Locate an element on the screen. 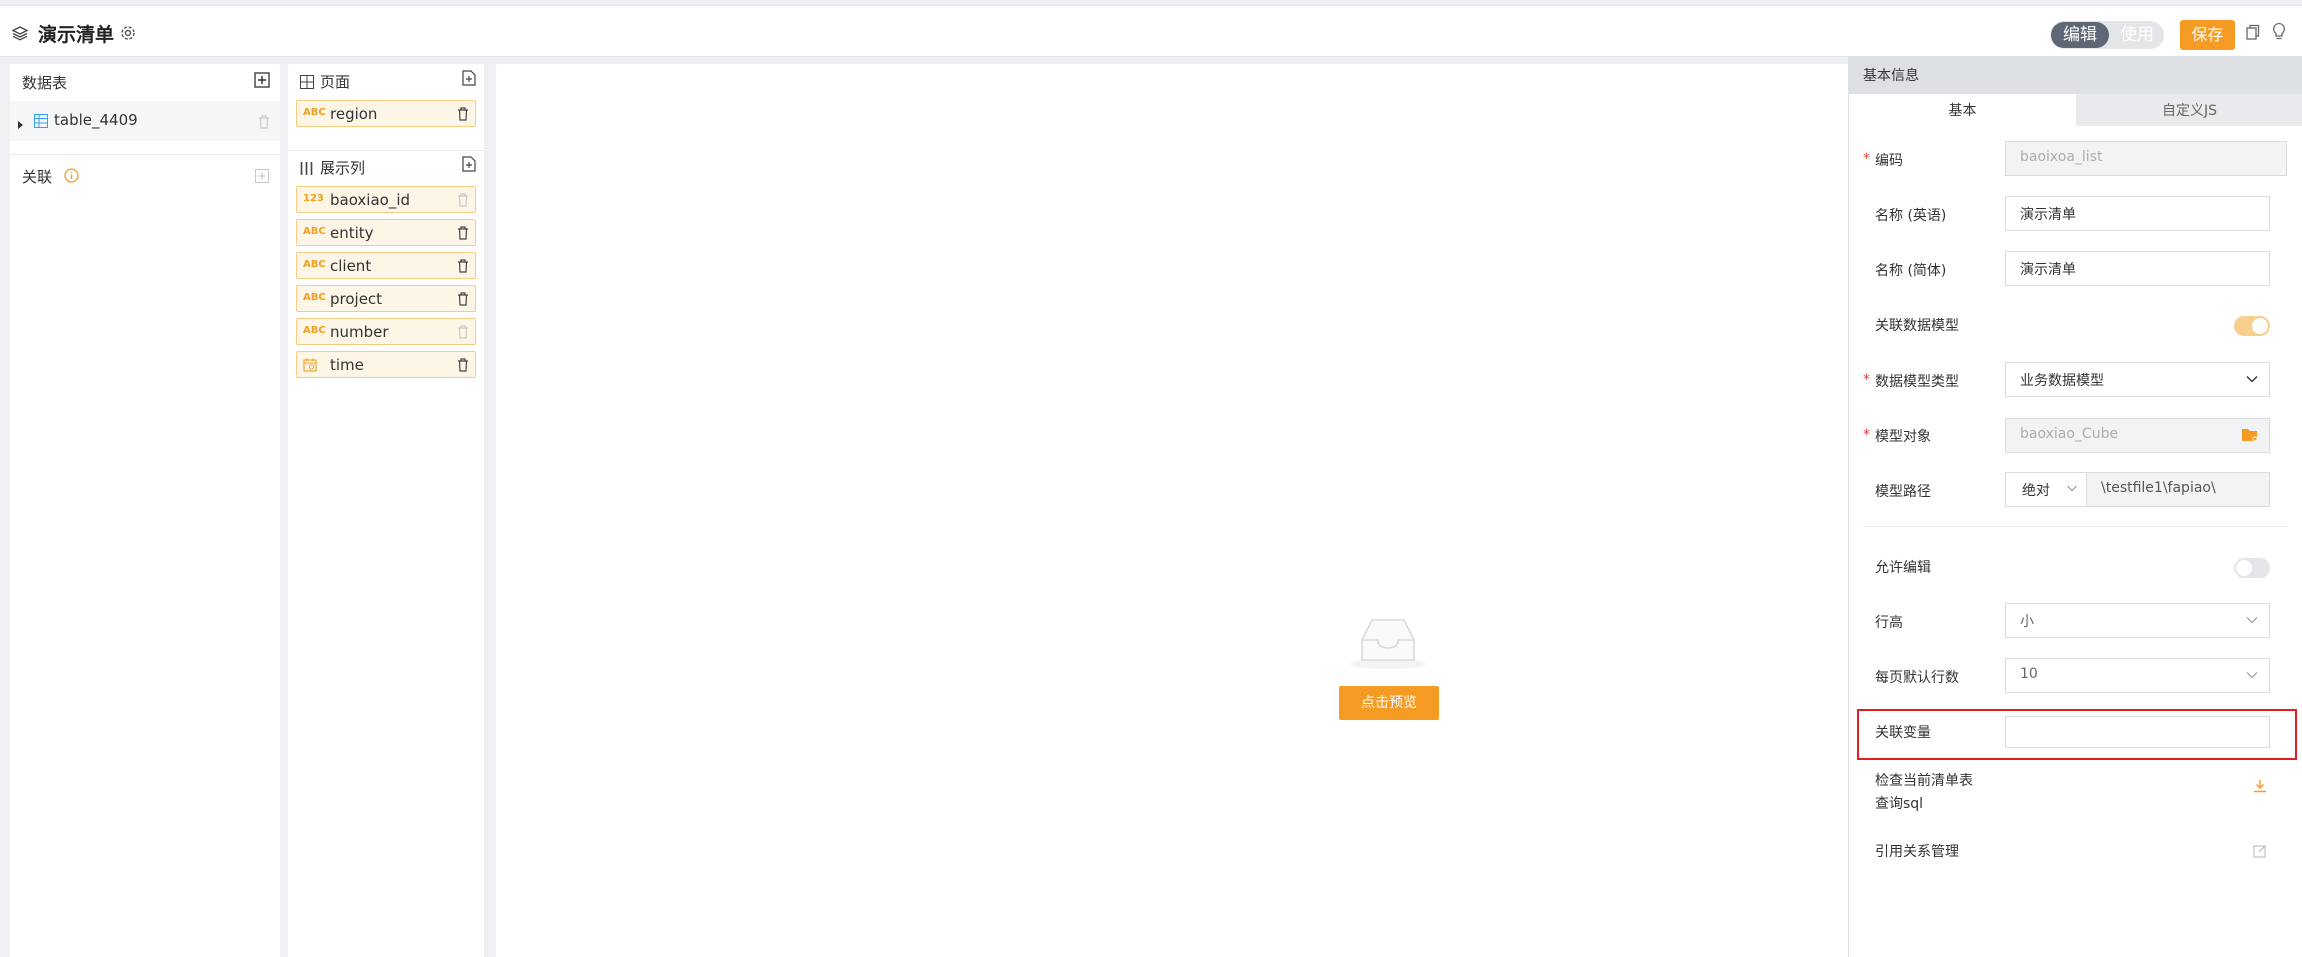 The width and height of the screenshot is (2302, 957). allow-edit-switch is located at coordinates (2252, 568).